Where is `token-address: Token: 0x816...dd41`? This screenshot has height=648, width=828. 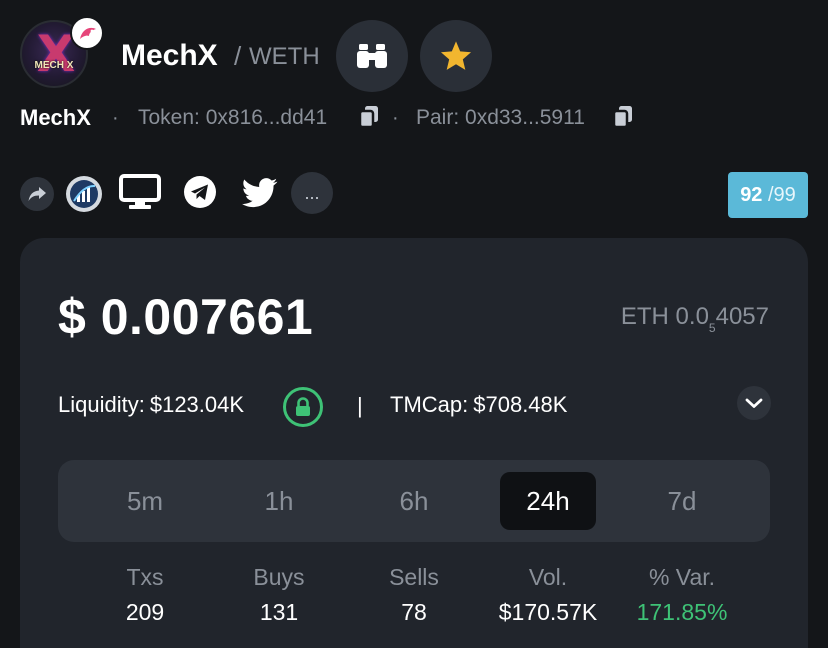
token-address: Token: 0x816...dd41 is located at coordinates (233, 117).